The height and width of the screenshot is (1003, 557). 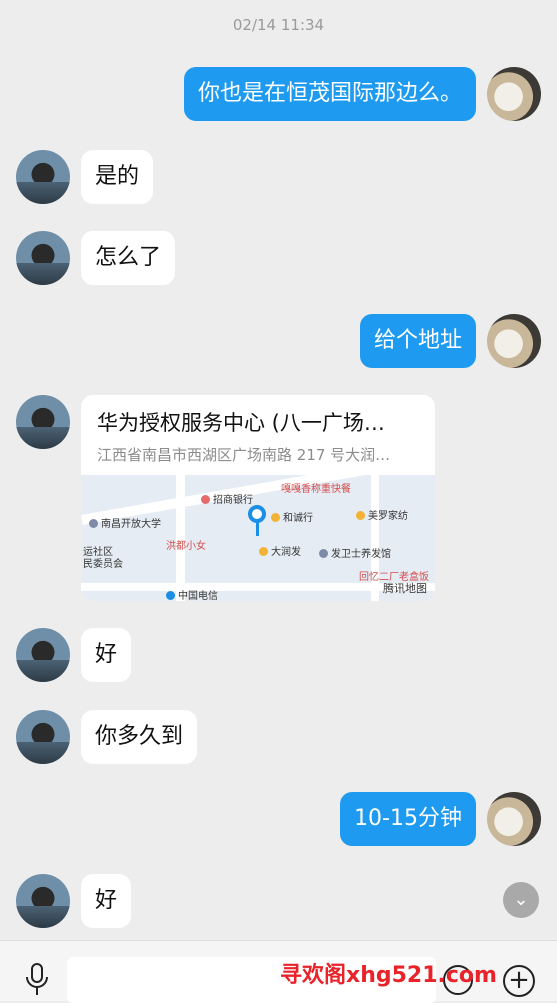 I want to click on message-bubble-outgoing: 你也是在恒茂国际那边么。, so click(x=329, y=94).